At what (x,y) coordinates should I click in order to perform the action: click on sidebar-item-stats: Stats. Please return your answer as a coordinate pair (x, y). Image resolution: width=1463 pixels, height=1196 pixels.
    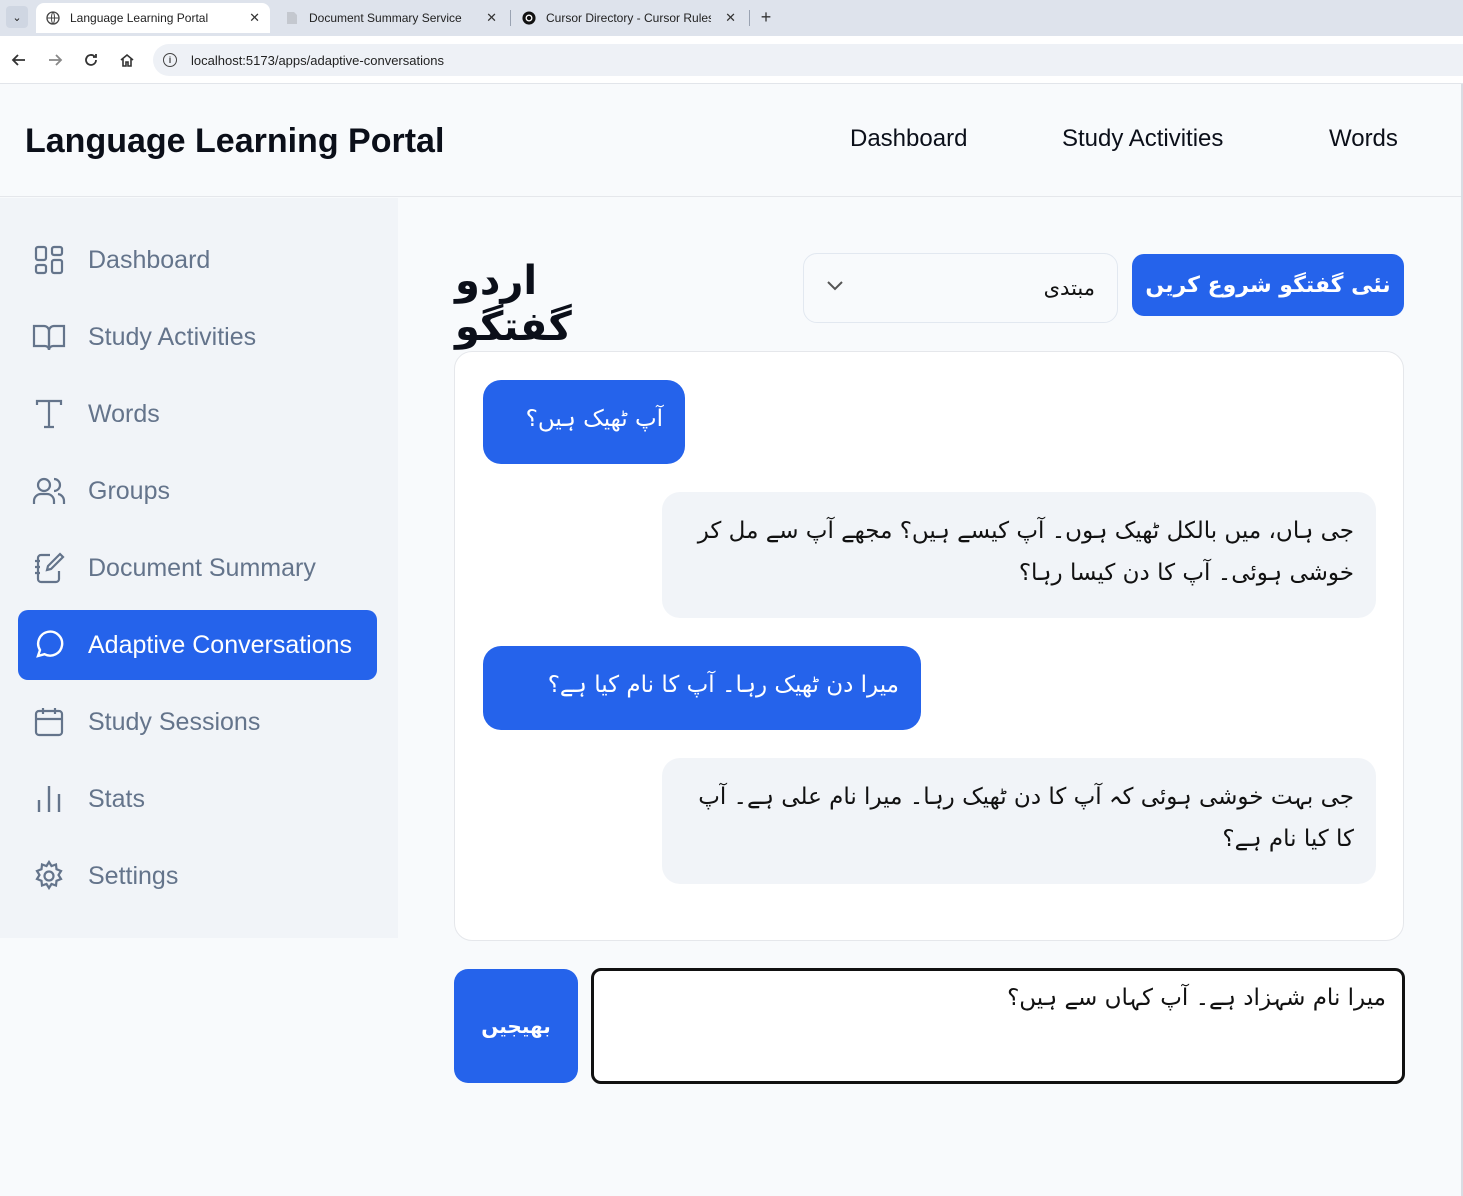
    Looking at the image, I should click on (197, 799).